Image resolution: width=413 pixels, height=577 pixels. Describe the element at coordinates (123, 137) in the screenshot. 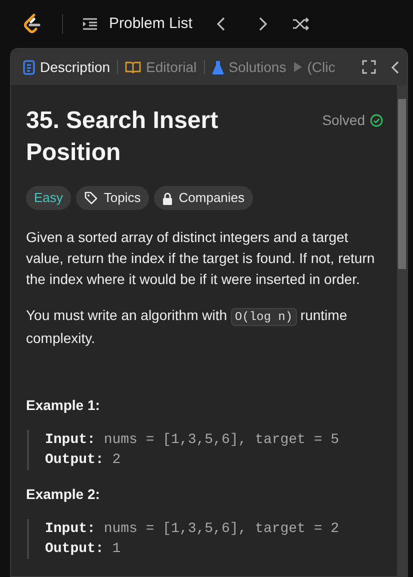

I see `problem-title: 35. Search Insert Position` at that location.